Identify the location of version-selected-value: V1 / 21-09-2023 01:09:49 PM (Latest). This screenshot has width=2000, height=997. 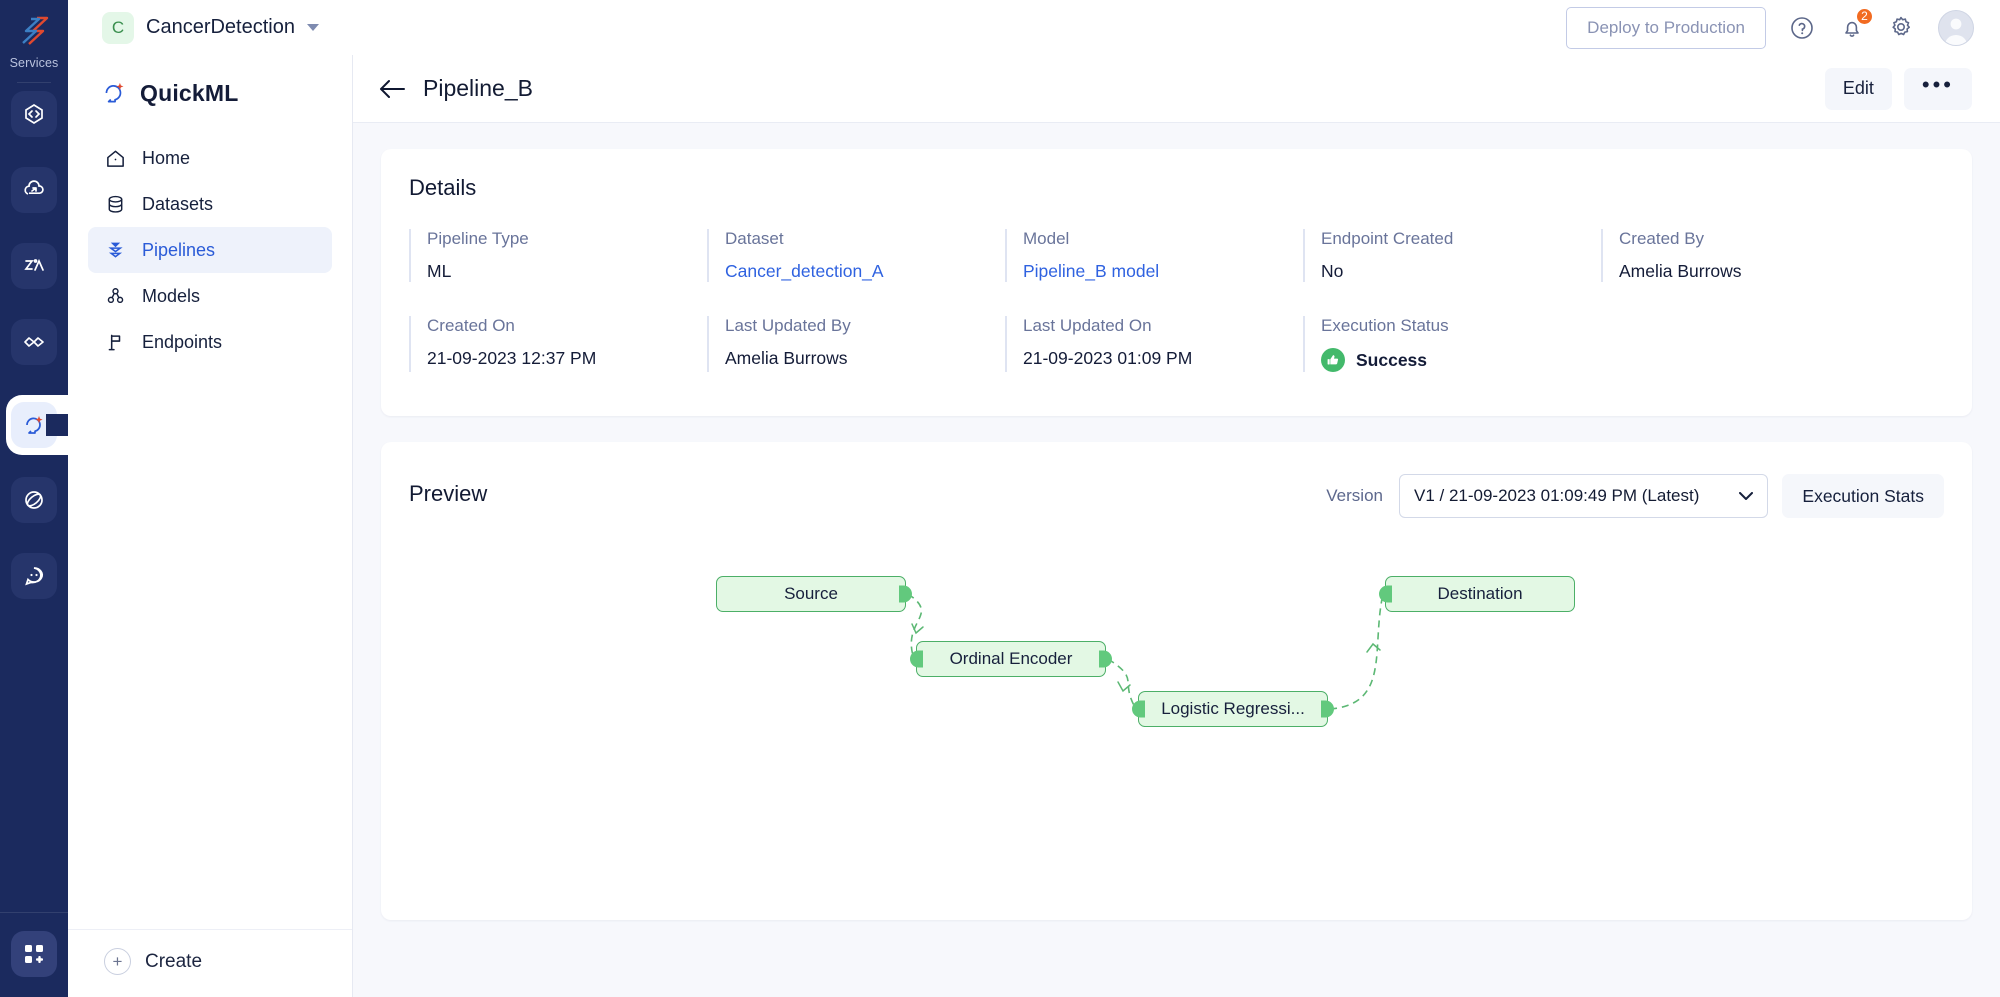
(1556, 495).